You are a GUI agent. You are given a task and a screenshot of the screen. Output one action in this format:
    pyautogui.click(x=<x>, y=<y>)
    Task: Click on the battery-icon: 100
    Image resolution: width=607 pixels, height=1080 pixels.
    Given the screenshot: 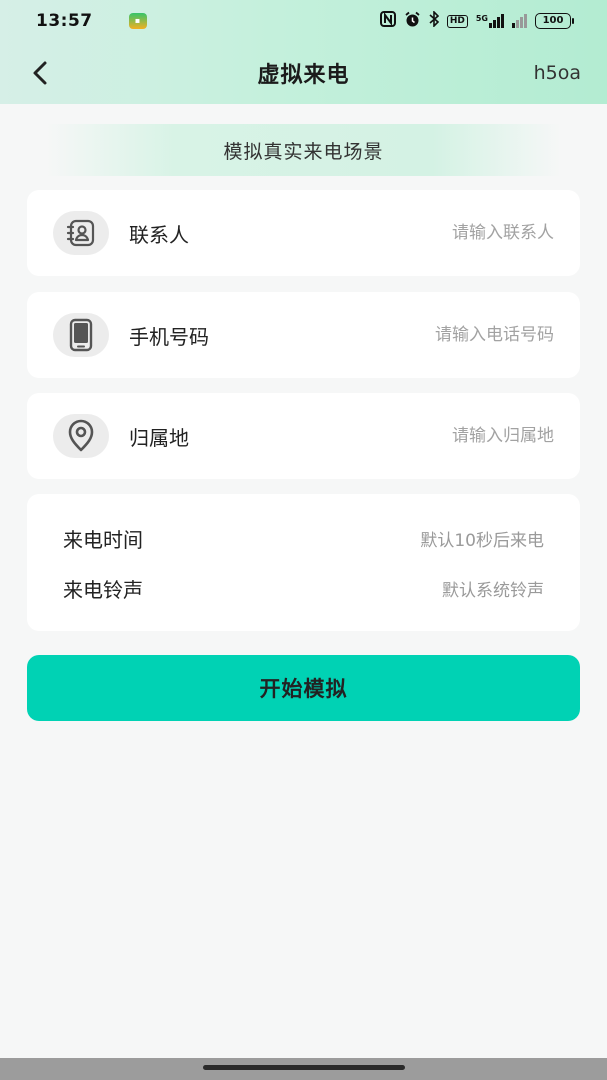 What is the action you would take?
    pyautogui.click(x=554, y=21)
    